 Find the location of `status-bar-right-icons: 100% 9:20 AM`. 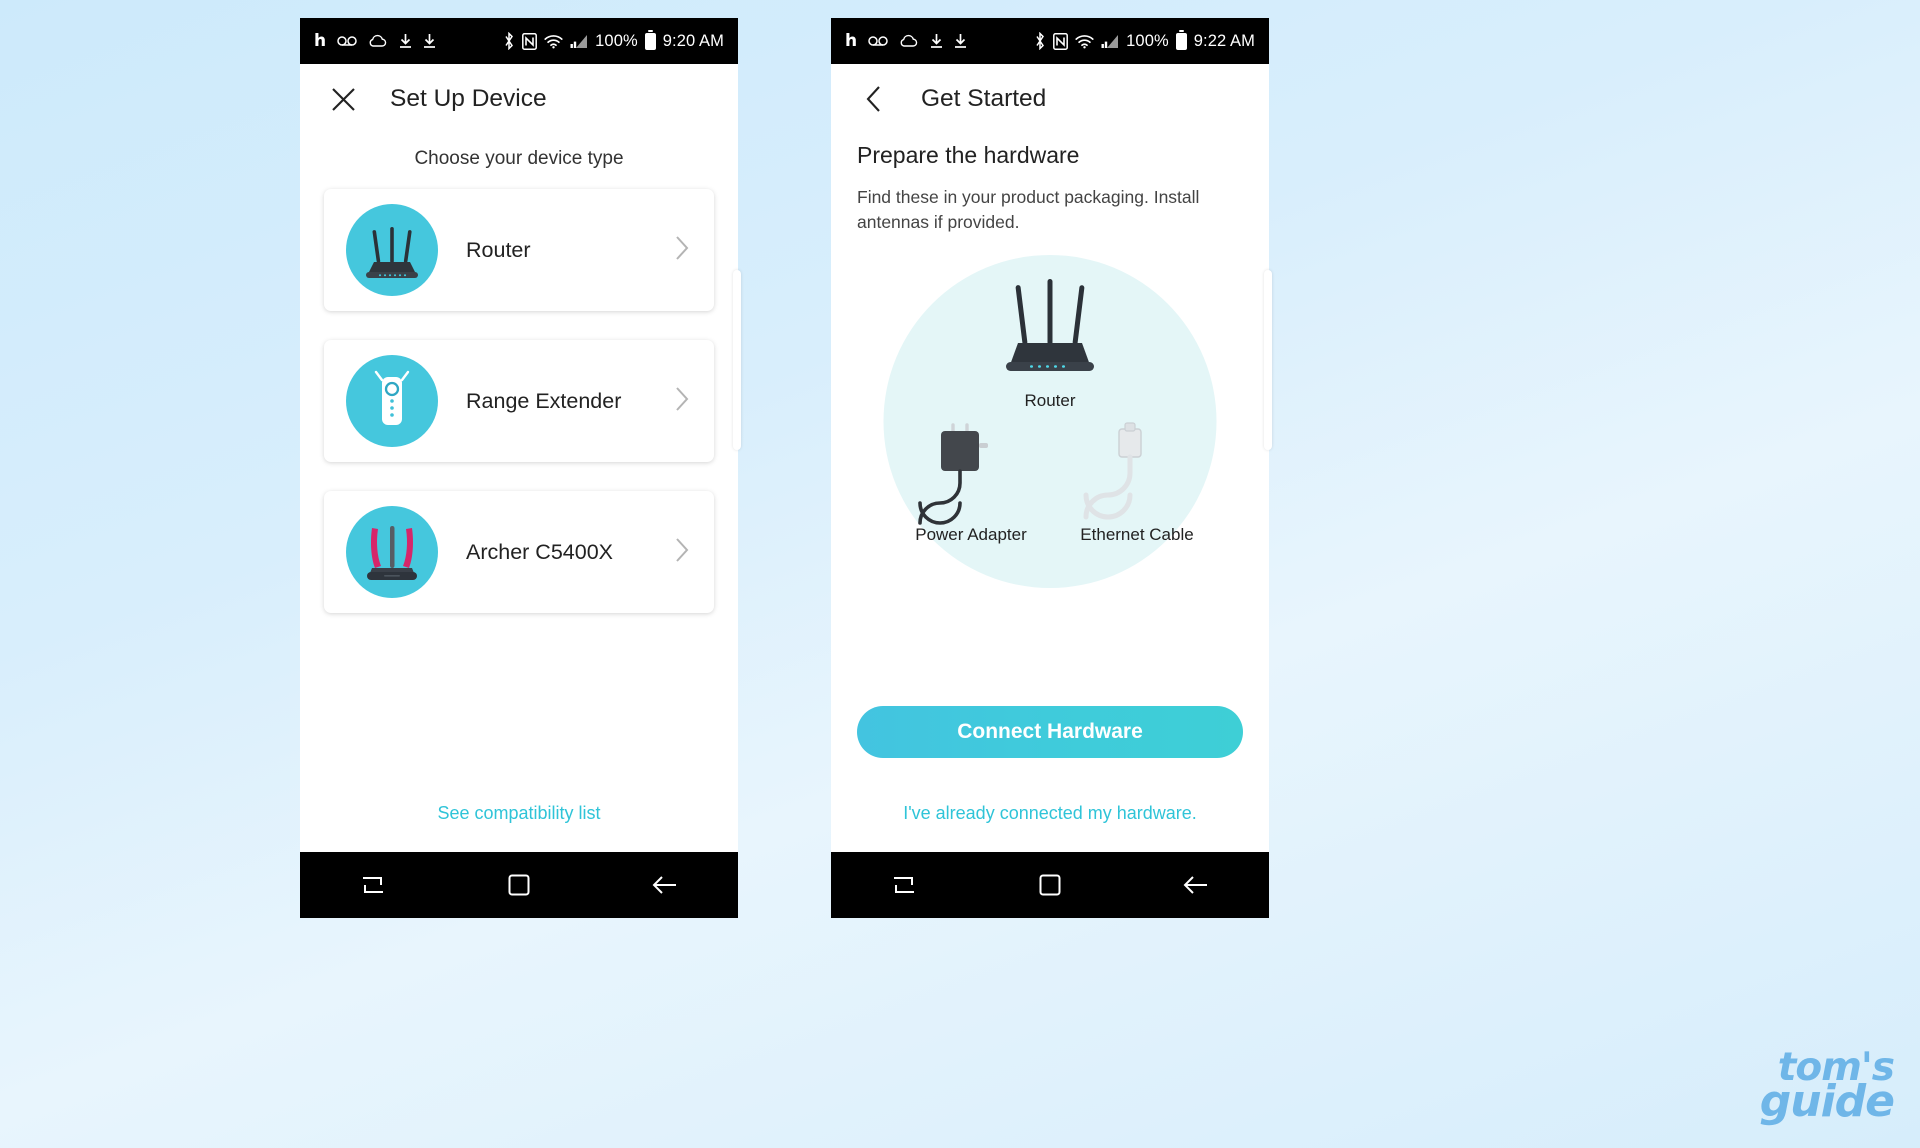

status-bar-right-icons: 100% 9:20 AM is located at coordinates (613, 40).